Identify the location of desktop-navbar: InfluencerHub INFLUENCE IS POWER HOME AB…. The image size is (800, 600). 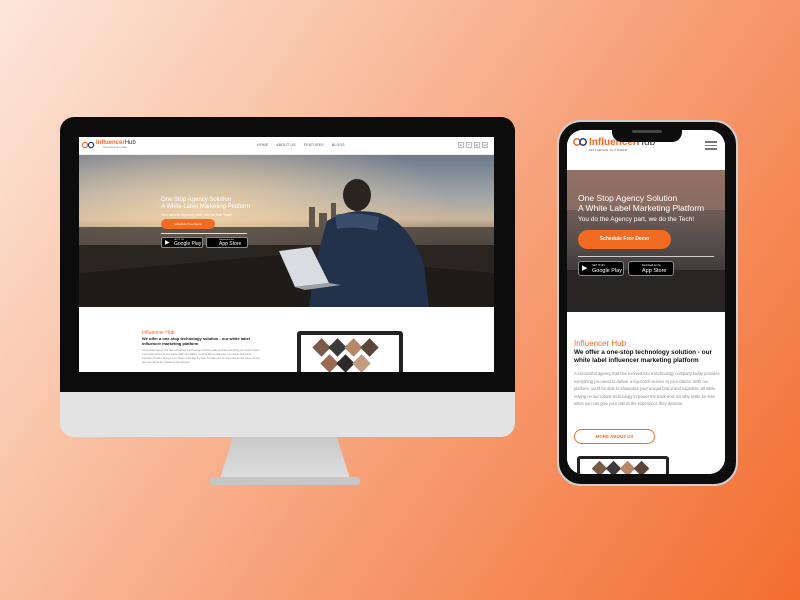
(286, 146).